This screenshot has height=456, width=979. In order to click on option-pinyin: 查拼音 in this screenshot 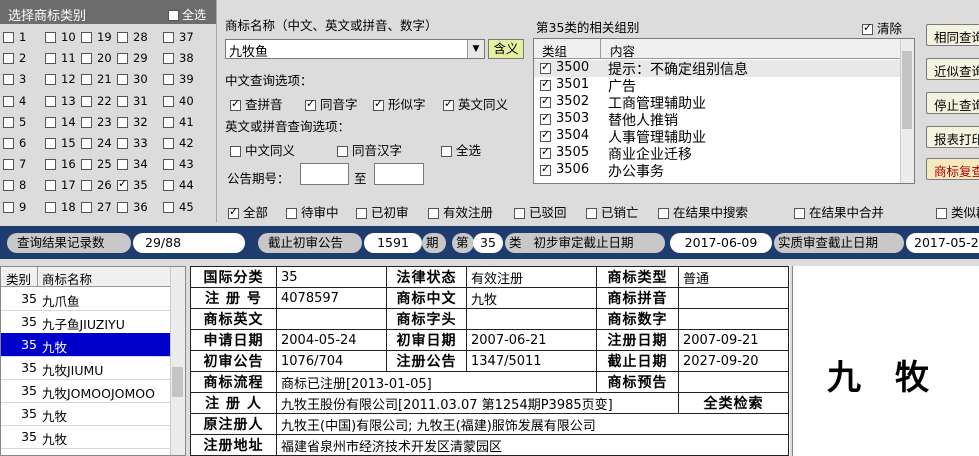, I will do `click(256, 103)`.